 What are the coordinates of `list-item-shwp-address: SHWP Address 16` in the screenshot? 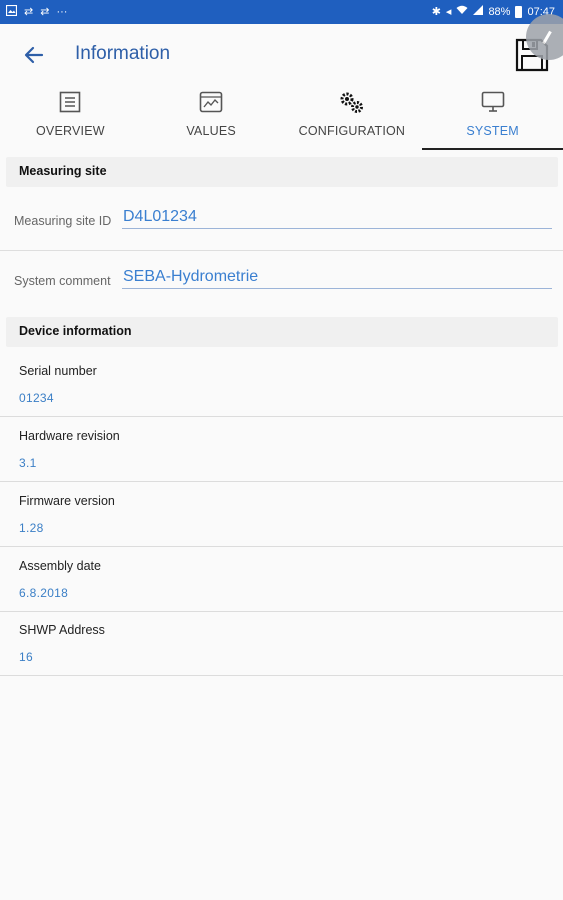 It's located at (281, 643).